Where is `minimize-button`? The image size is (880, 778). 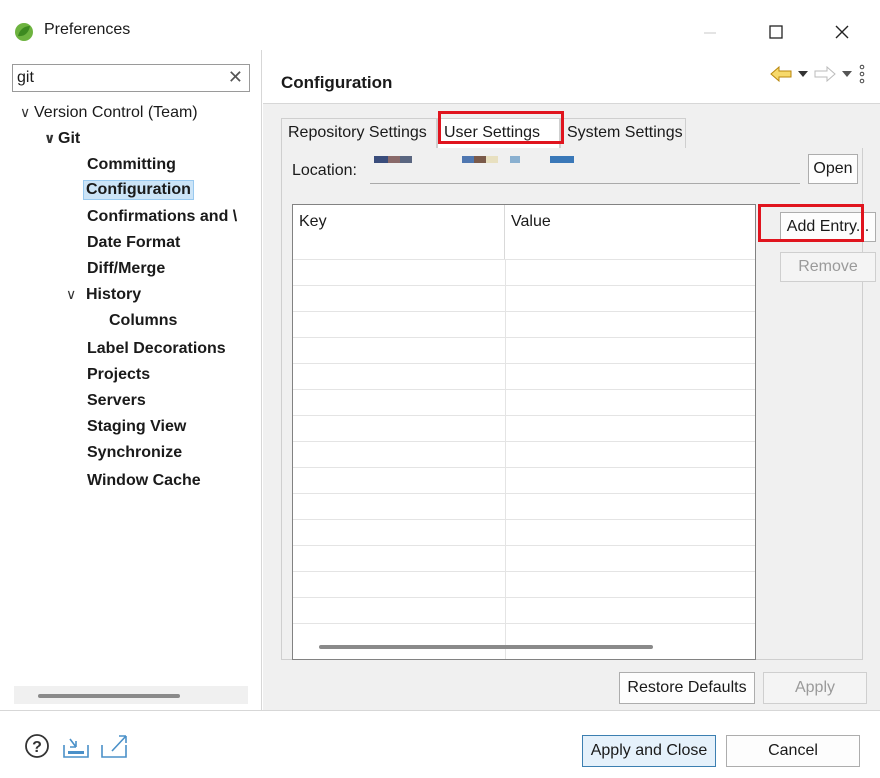 minimize-button is located at coordinates (710, 32).